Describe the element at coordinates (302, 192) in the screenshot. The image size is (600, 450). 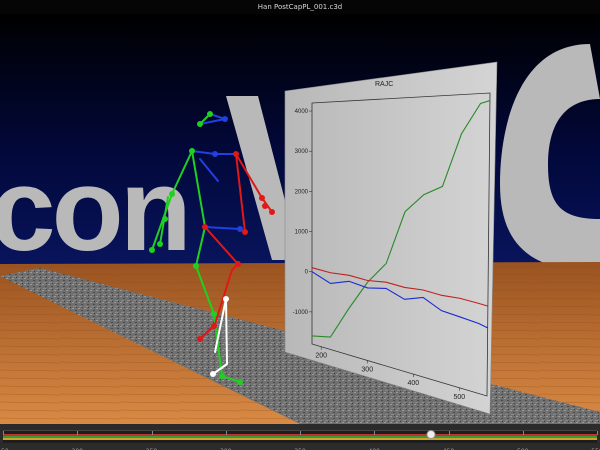
I see `y-tick-label: 2000` at that location.